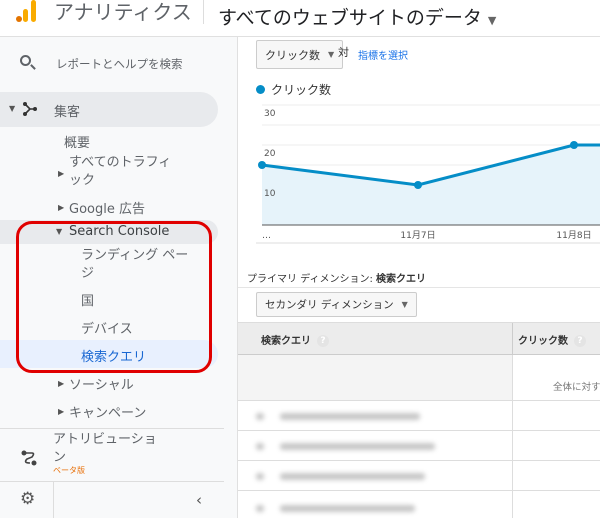  I want to click on sidebar-item-attribution: アトリビューション, so click(108, 449).